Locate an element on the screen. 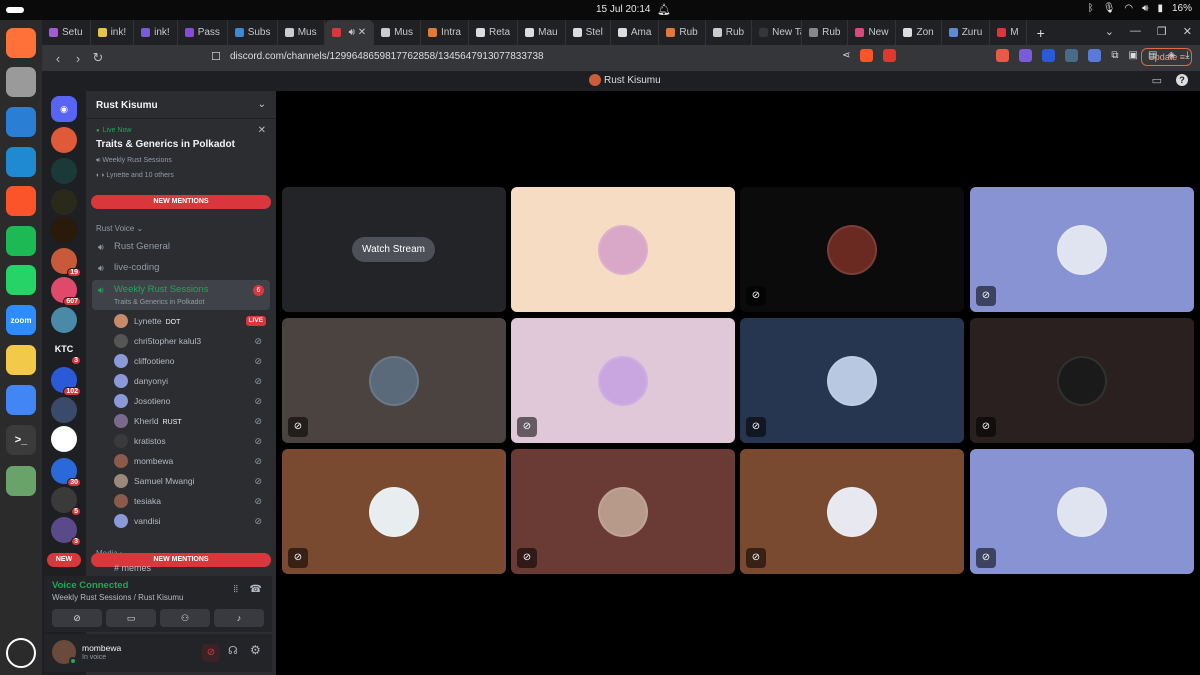 Image resolution: width=1200 pixels, height=675 pixels. signal-icon: ⦙⦙ is located at coordinates (236, 589).